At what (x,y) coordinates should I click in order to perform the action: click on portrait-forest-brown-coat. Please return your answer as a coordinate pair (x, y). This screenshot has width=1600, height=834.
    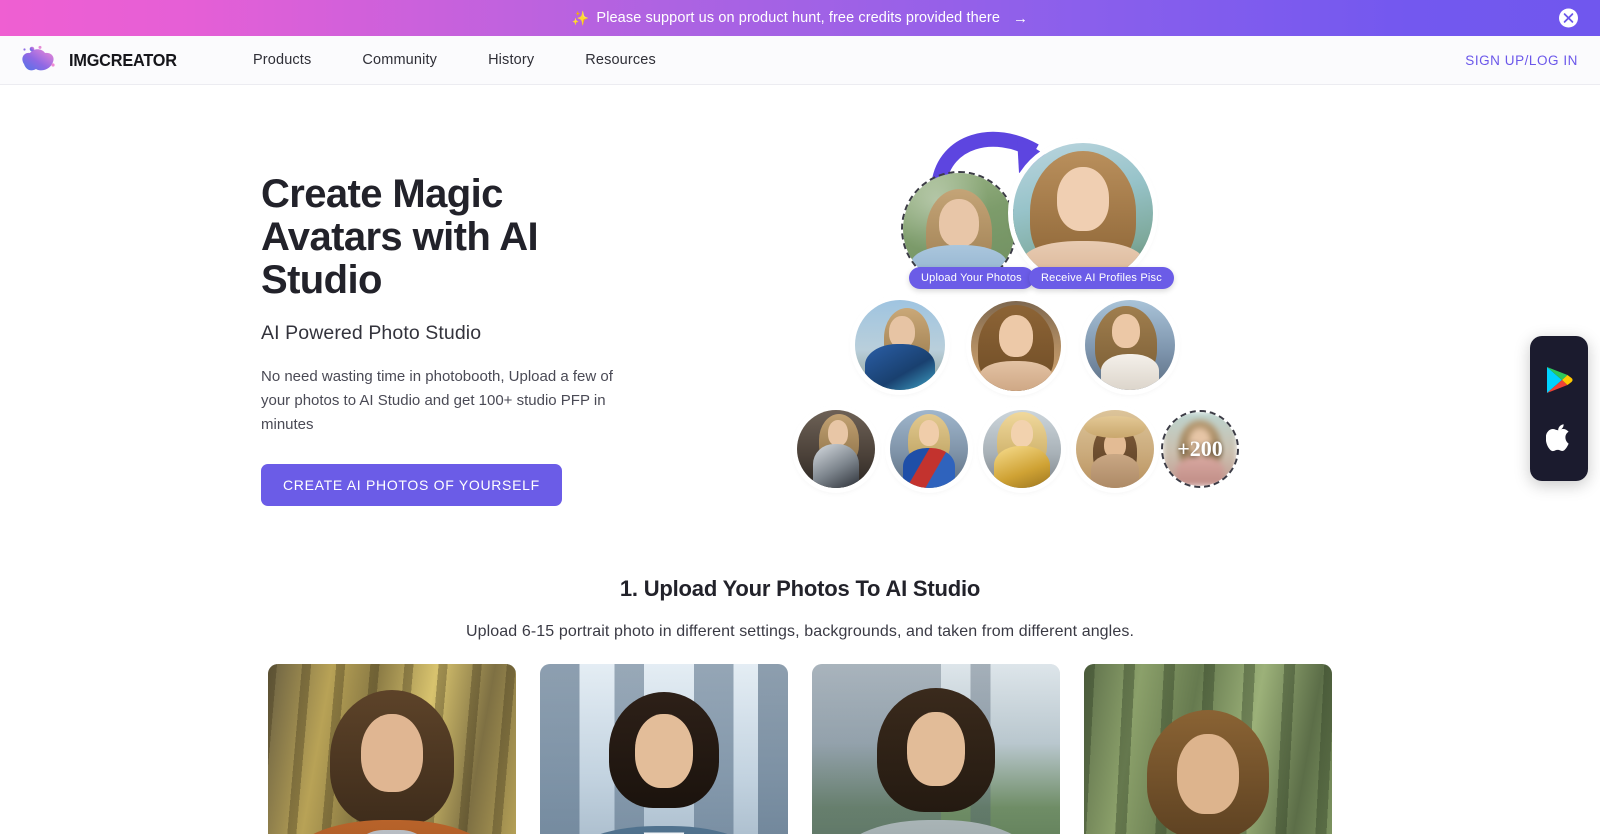
    Looking at the image, I should click on (392, 749).